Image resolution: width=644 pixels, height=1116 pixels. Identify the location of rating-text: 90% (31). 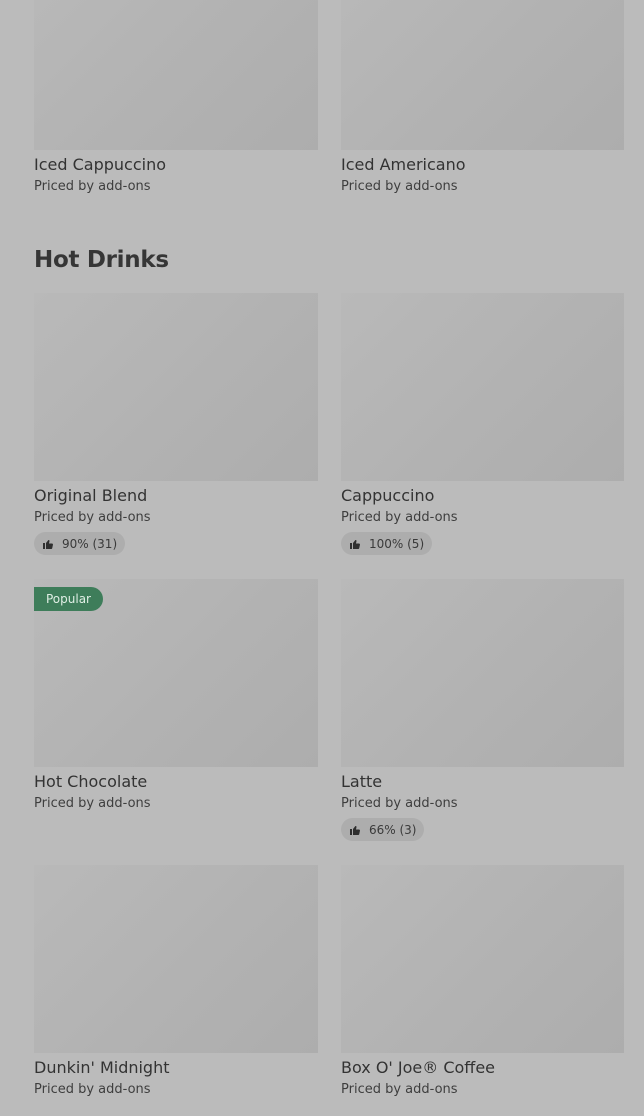
(90, 543).